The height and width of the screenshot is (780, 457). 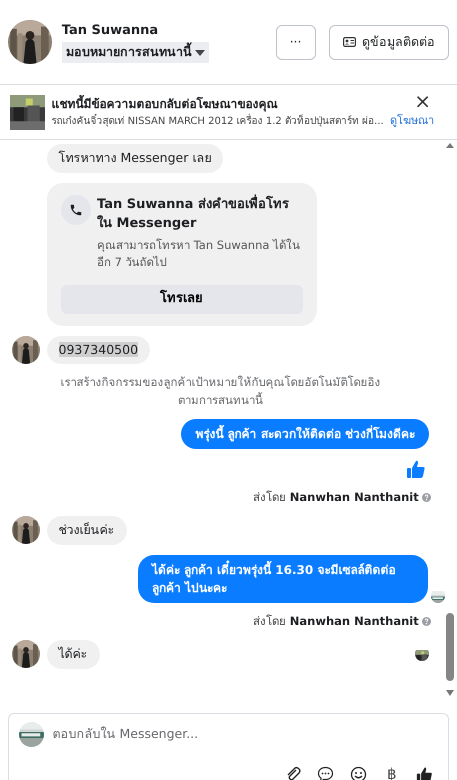 What do you see at coordinates (349, 42) in the screenshot?
I see `contact-card-icon` at bounding box center [349, 42].